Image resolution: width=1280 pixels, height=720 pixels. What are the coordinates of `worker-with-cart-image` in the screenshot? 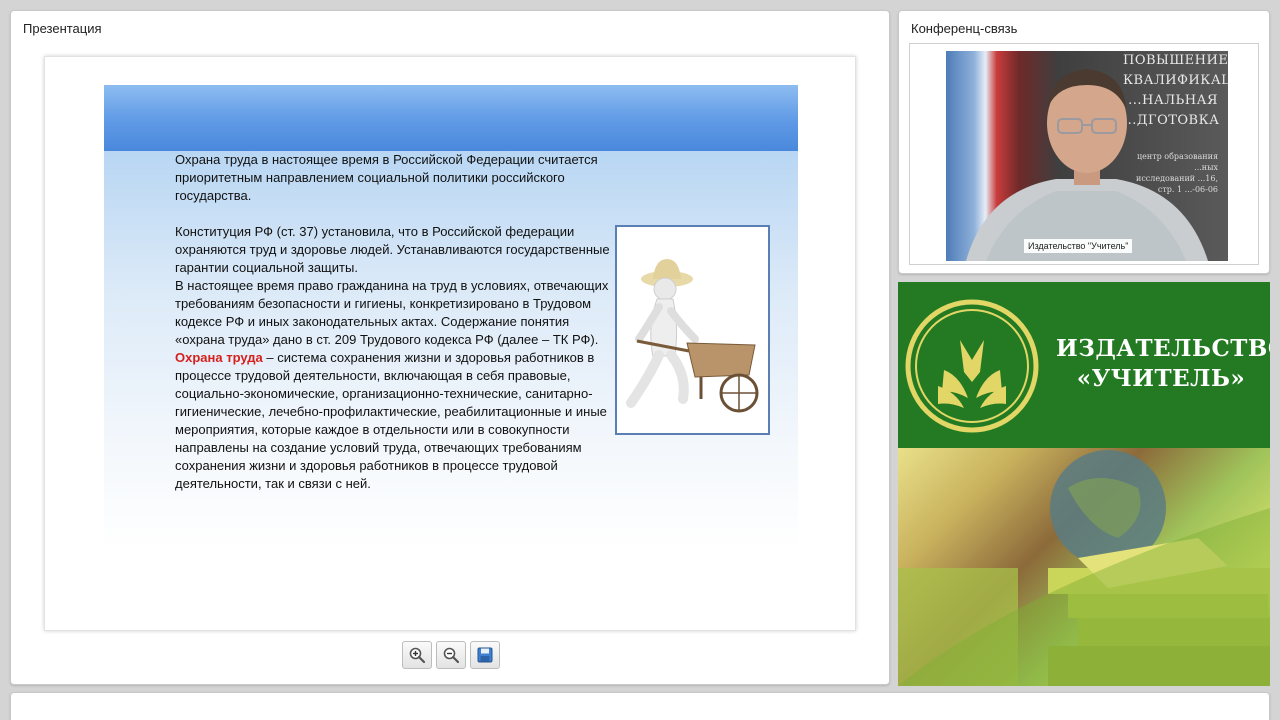 It's located at (692, 330).